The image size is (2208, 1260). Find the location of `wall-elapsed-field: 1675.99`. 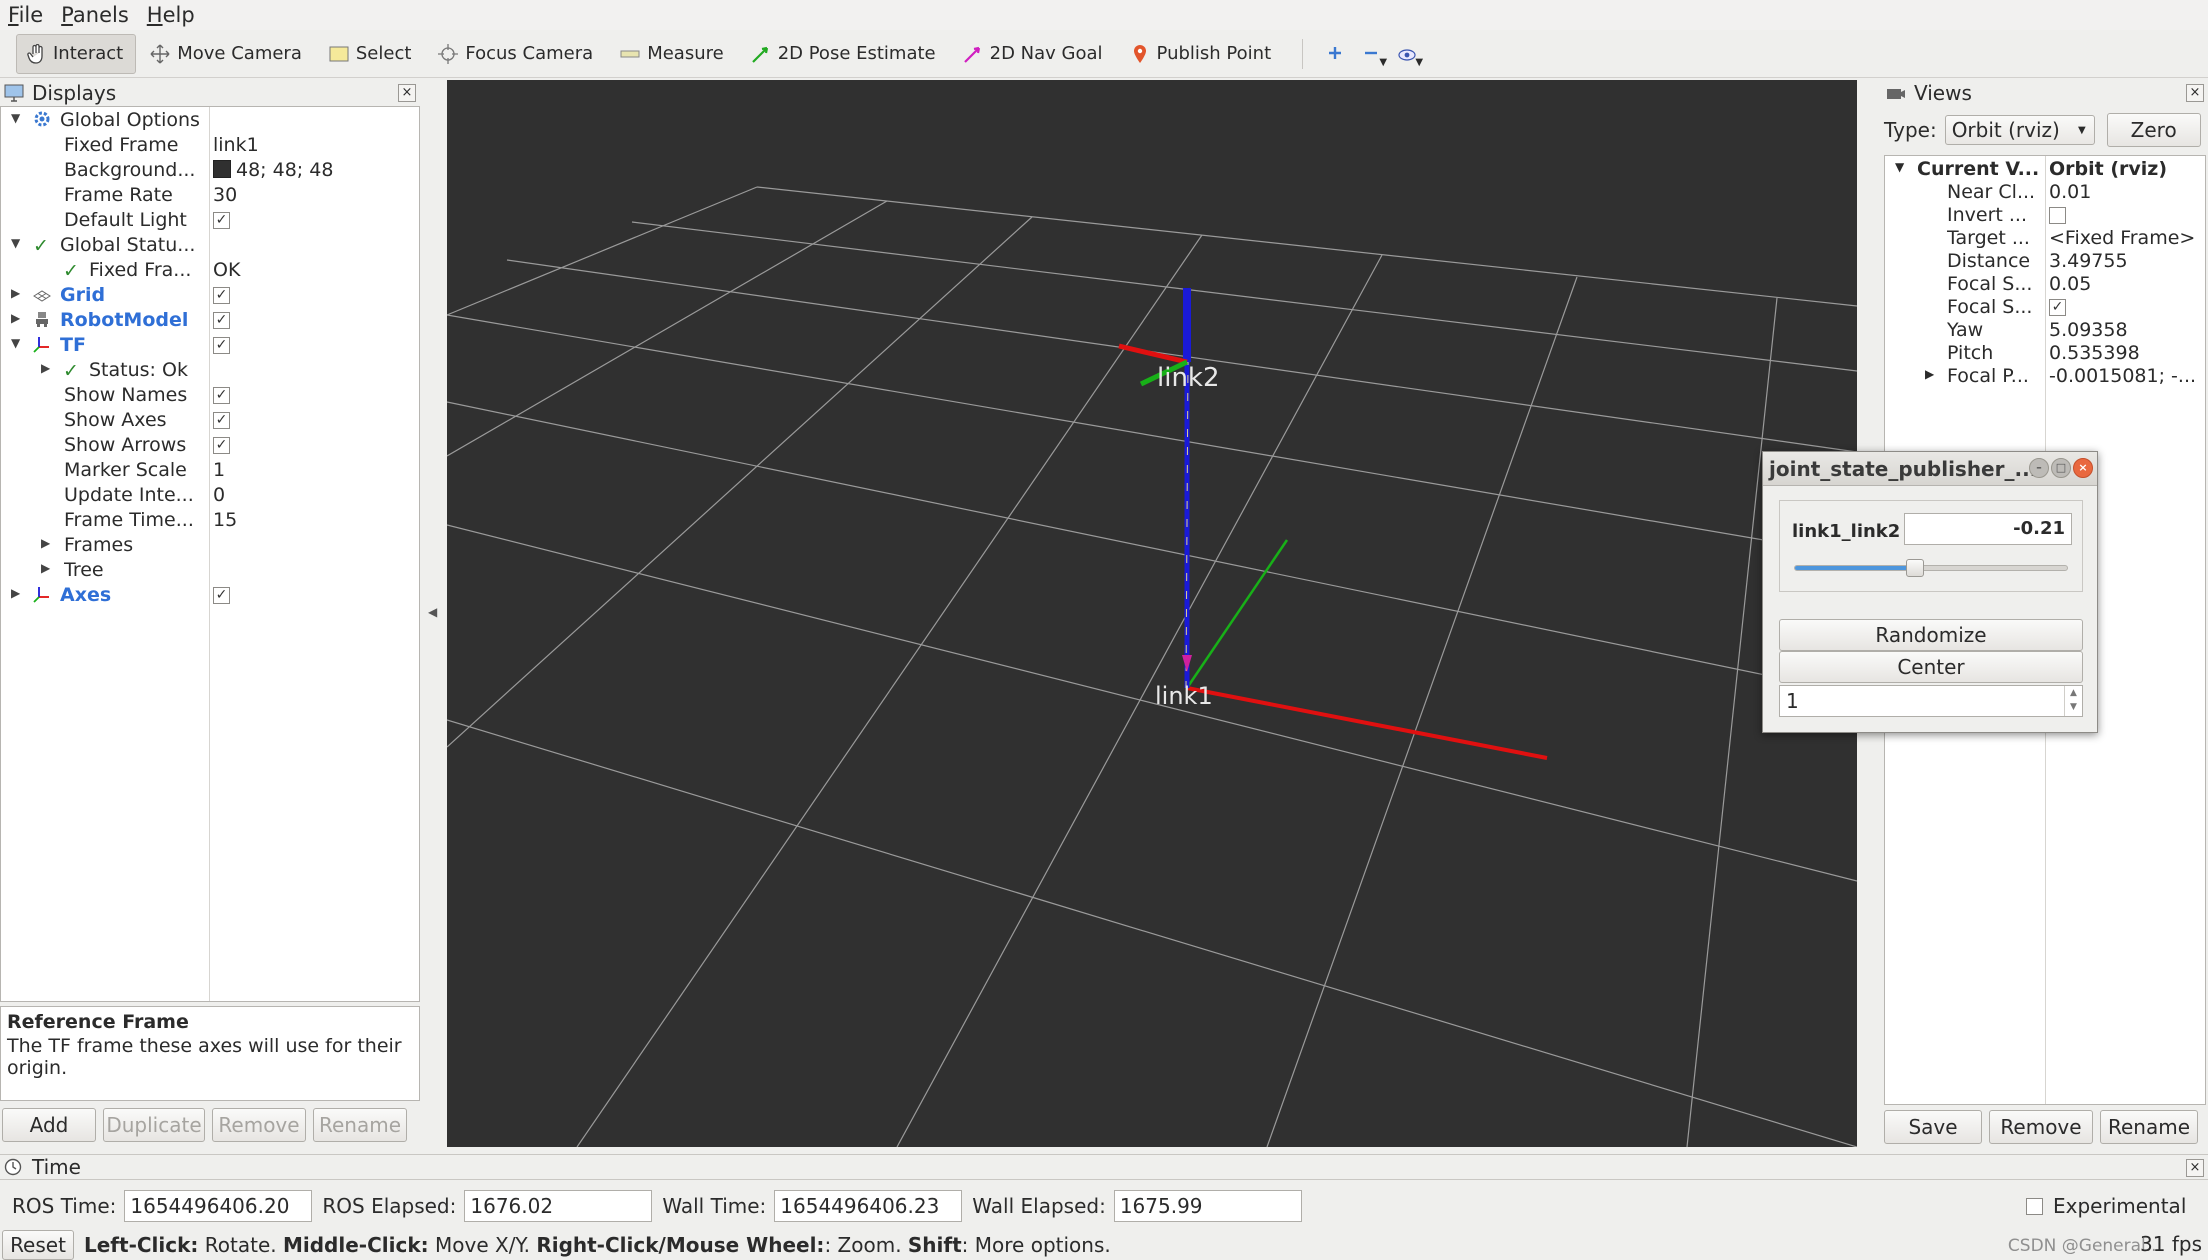

wall-elapsed-field: 1675.99 is located at coordinates (1207, 1206).